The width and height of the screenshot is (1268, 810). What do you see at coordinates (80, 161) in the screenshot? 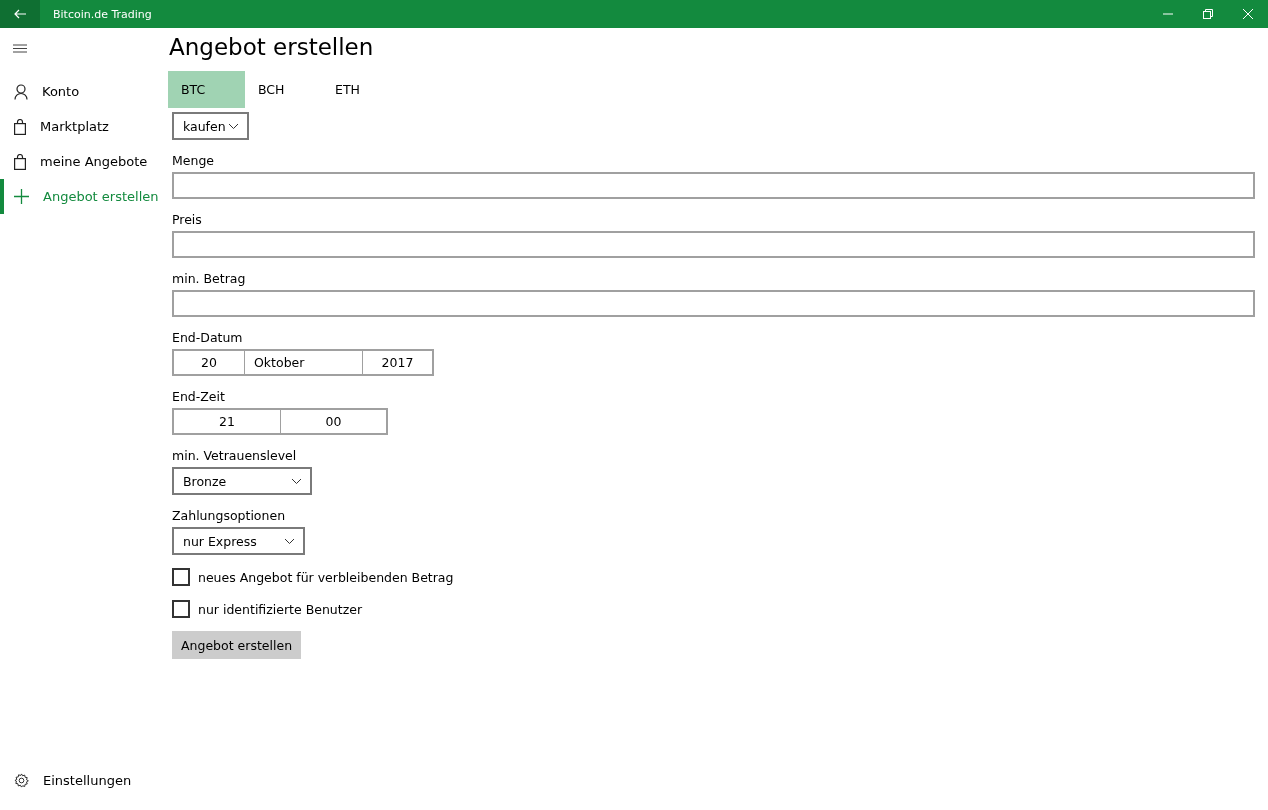
I see `sidebar-item: meine Angebote` at bounding box center [80, 161].